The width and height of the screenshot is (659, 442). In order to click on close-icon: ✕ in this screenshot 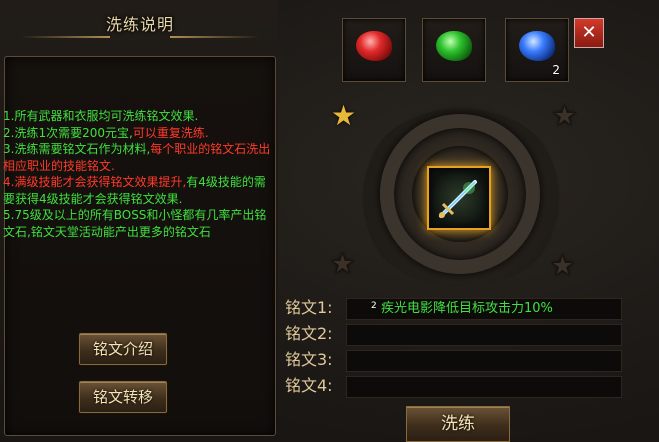, I will do `click(589, 32)`.